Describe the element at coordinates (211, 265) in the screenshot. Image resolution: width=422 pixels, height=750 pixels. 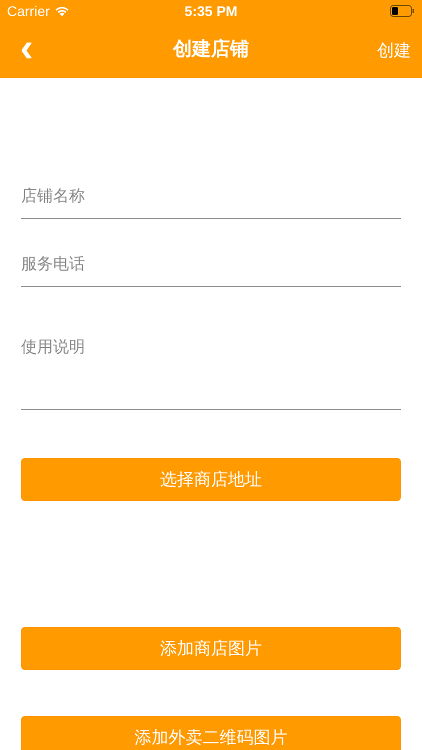
I see `input-field: 服务电话` at that location.